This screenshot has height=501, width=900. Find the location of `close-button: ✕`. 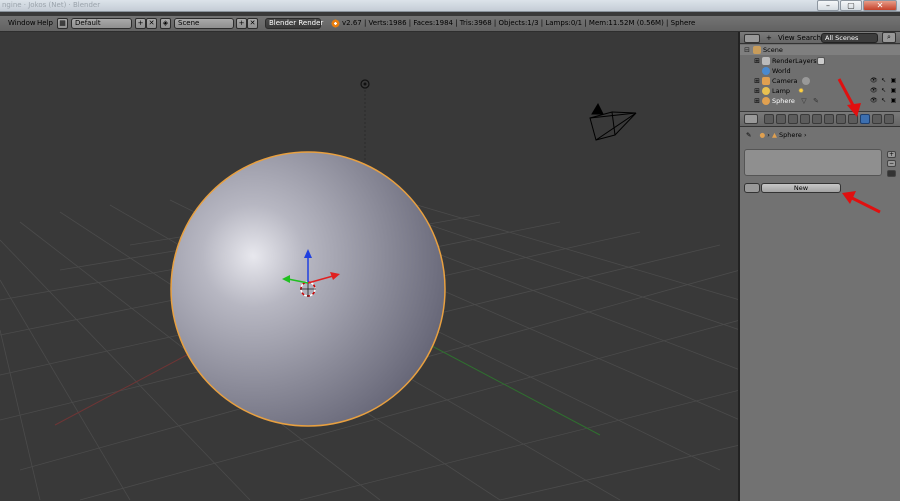

close-button: ✕ is located at coordinates (880, 5).